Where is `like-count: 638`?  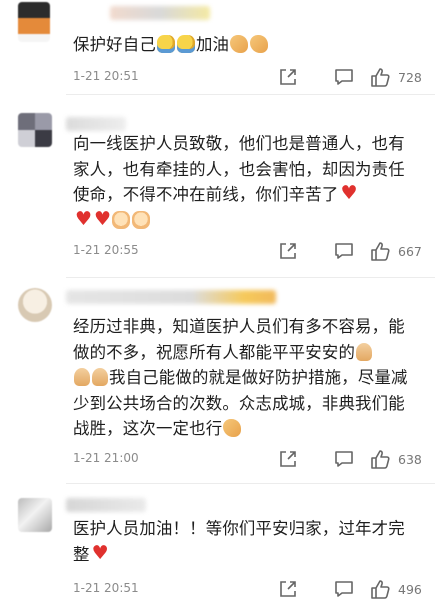 like-count: 638 is located at coordinates (410, 459).